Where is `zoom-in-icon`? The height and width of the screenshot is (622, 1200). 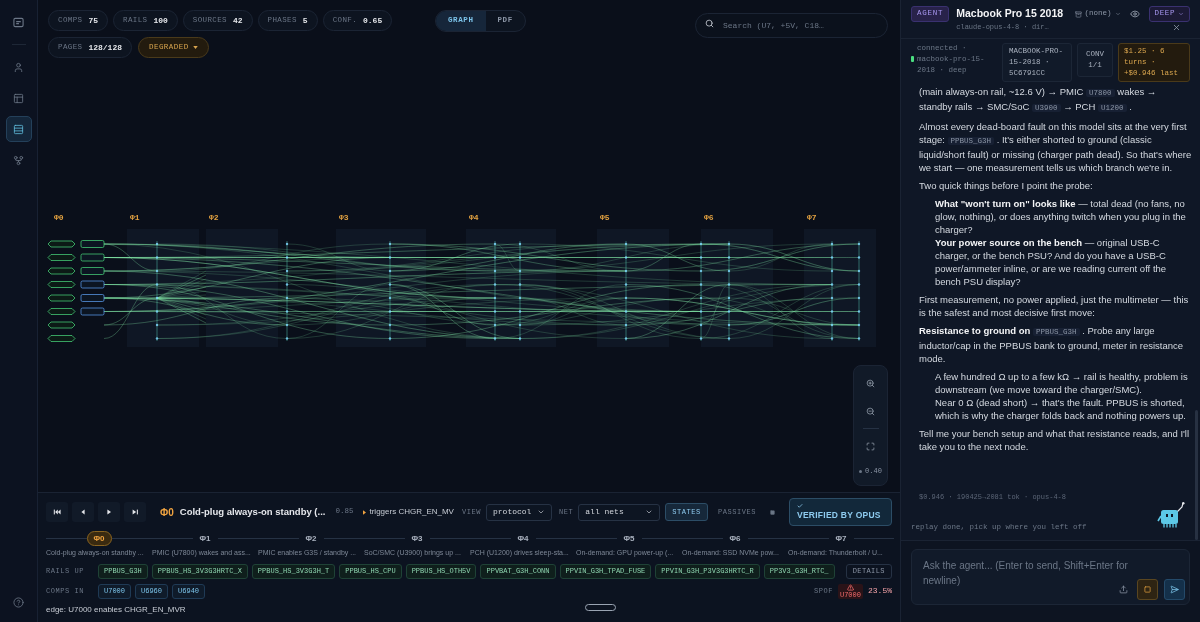
zoom-in-icon is located at coordinates (870, 383).